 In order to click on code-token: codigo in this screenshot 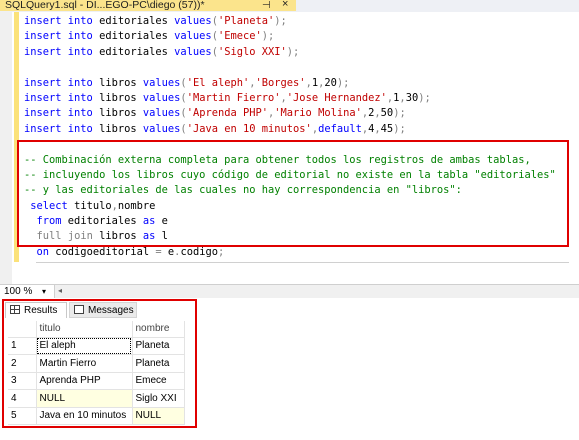, I will do `click(199, 251)`.